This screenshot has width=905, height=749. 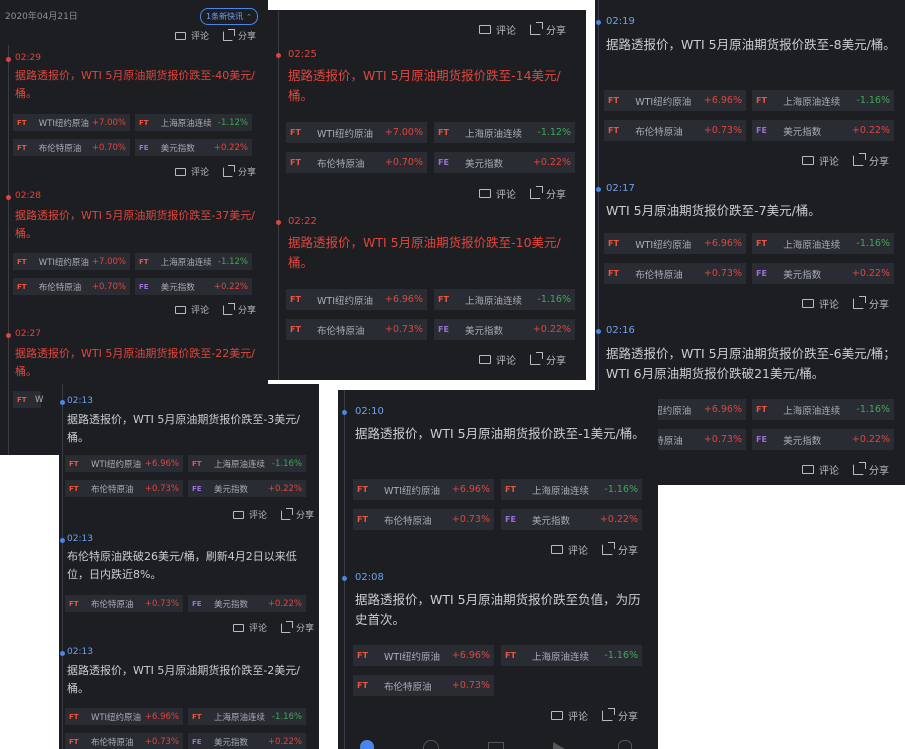 What do you see at coordinates (500, 434) in the screenshot?
I see `news-headline: 据路透报价，WTI 5月原油期货报价跌至-1美元/桶。` at bounding box center [500, 434].